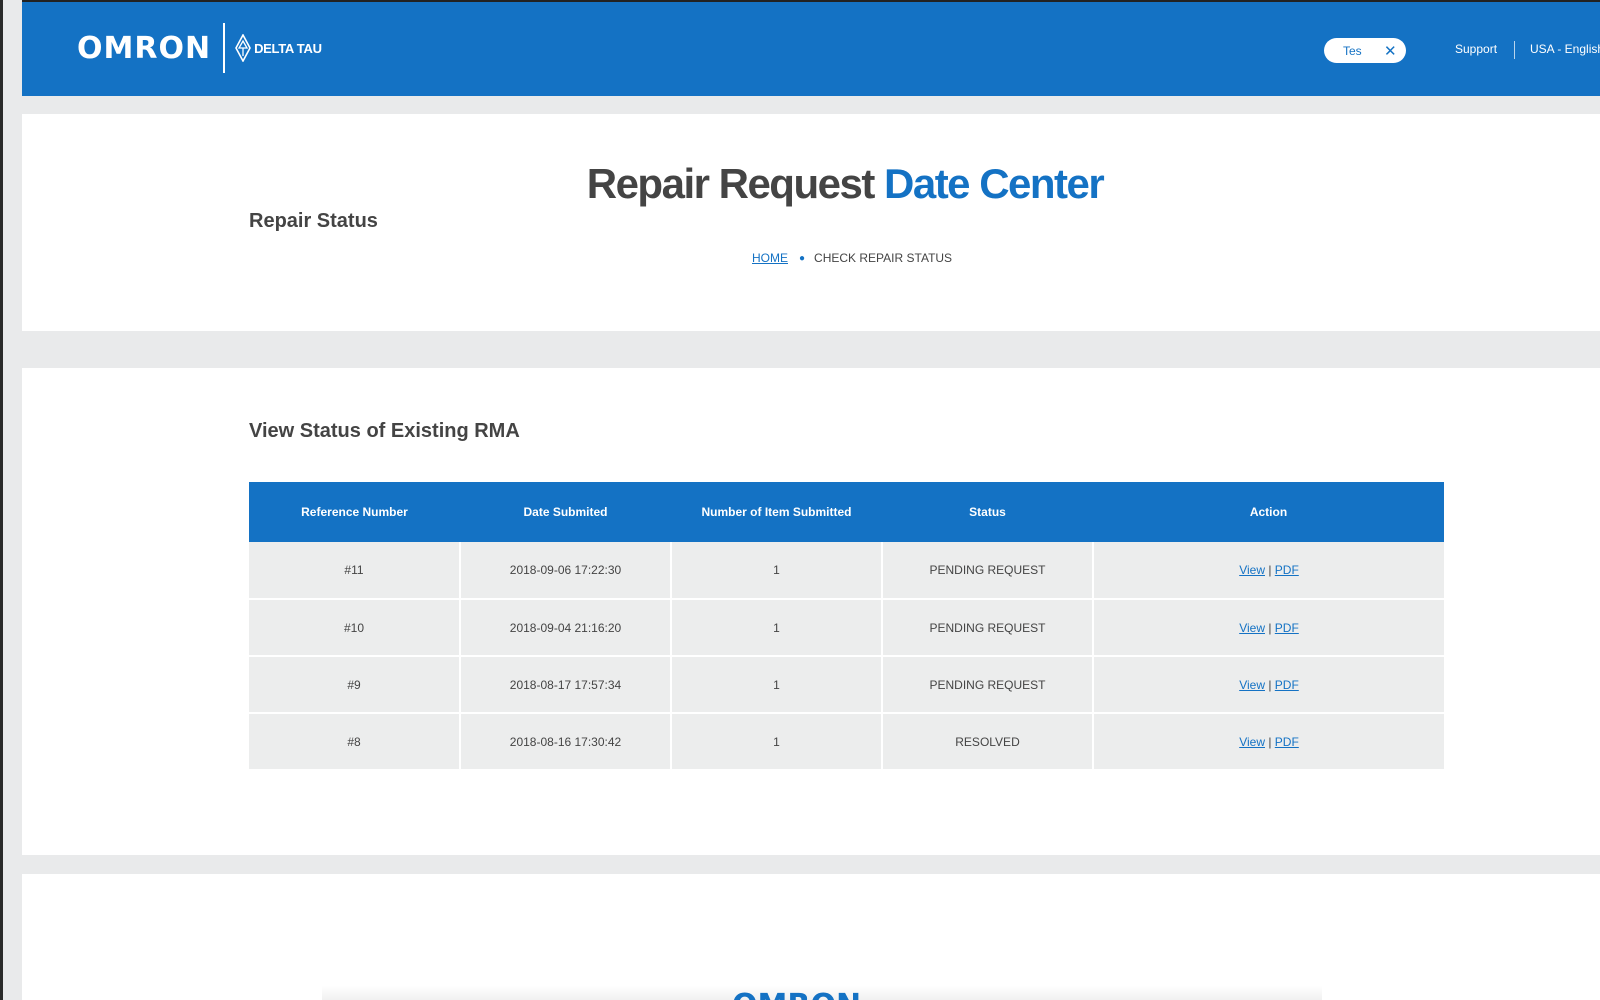 This screenshot has height=1000, width=1600. Describe the element at coordinates (770, 258) in the screenshot. I see `breadcrumb-home-link: HOME` at that location.